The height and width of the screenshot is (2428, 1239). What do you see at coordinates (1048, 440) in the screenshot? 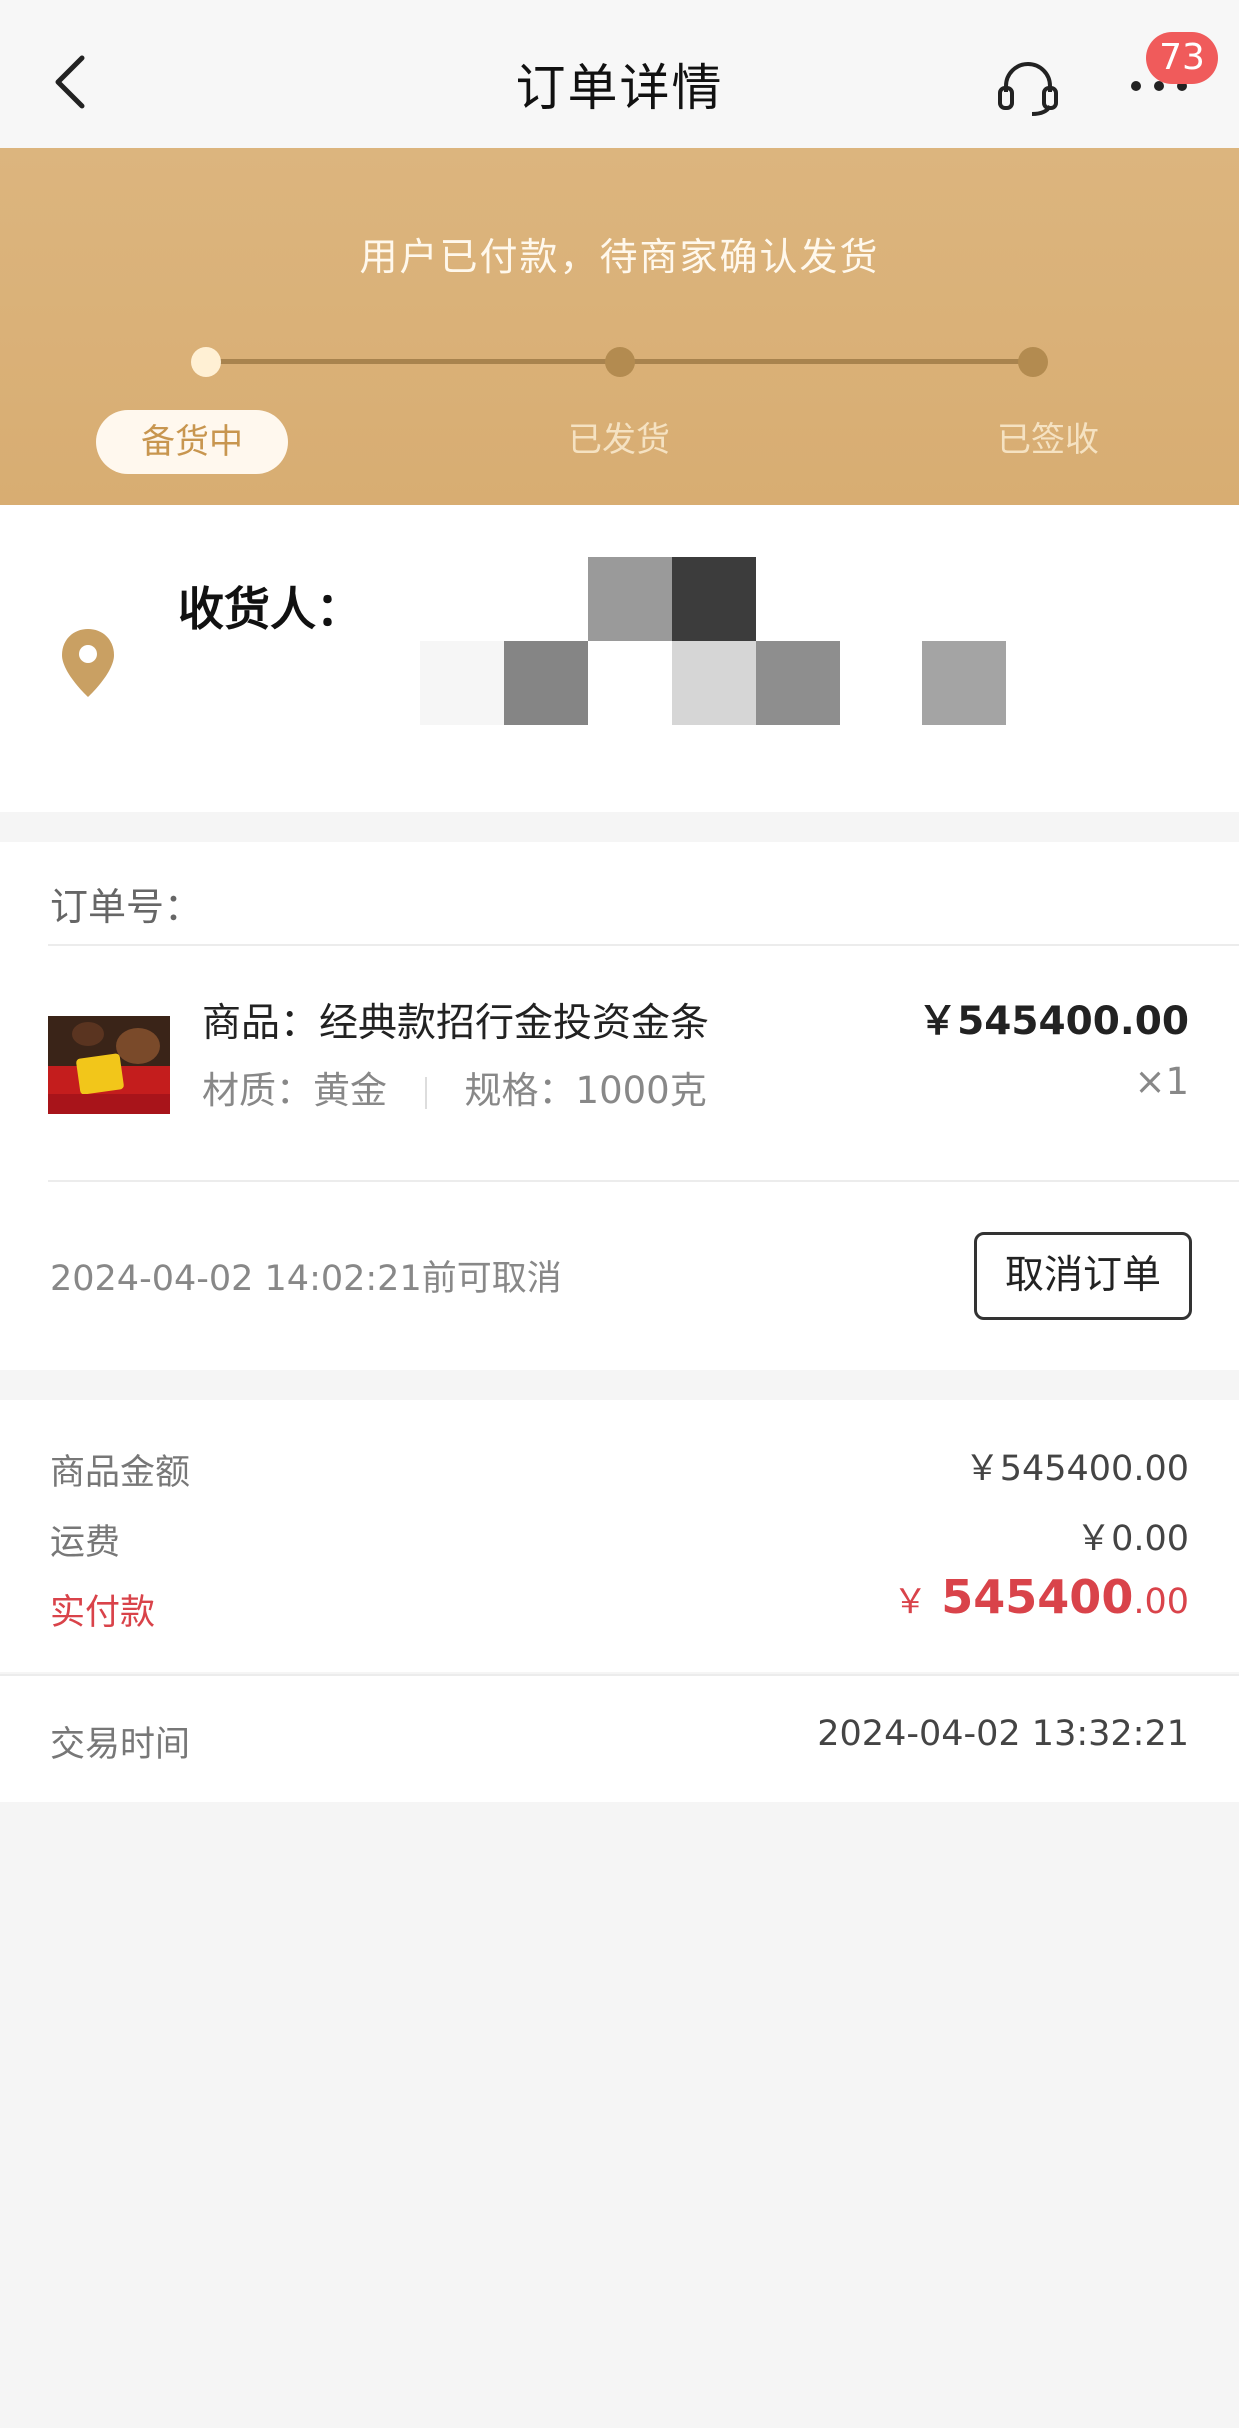
I see `step-label-received: 已签收` at bounding box center [1048, 440].